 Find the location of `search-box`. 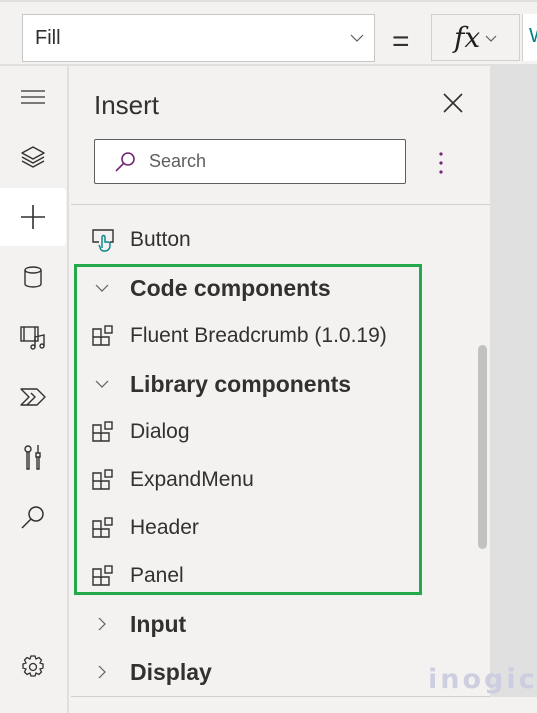

search-box is located at coordinates (250, 161).